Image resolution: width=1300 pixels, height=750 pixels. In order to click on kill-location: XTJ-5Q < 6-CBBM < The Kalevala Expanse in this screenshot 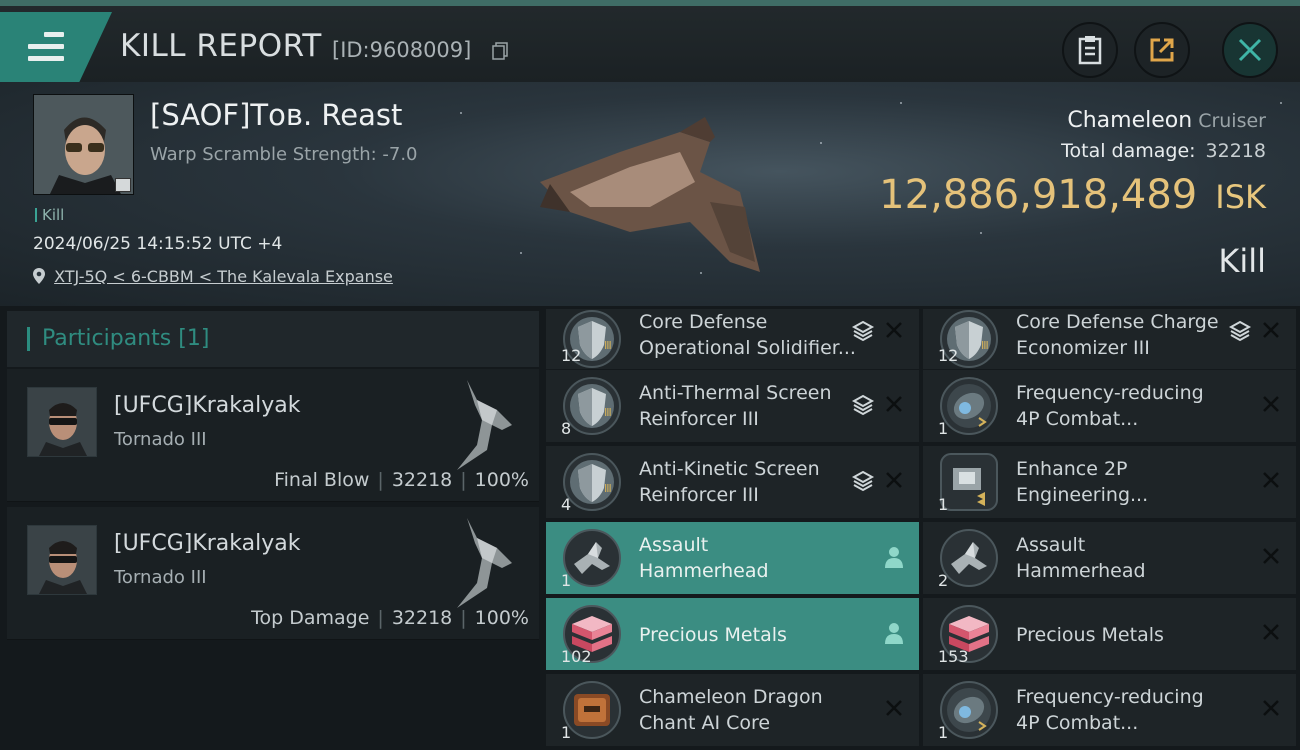, I will do `click(213, 276)`.